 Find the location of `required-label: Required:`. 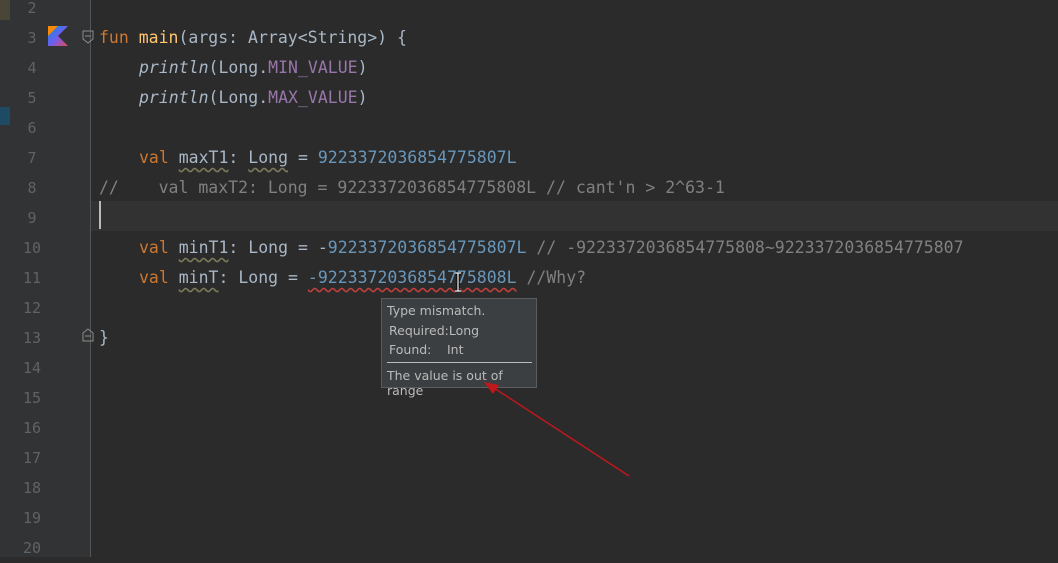

required-label: Required: is located at coordinates (419, 330).